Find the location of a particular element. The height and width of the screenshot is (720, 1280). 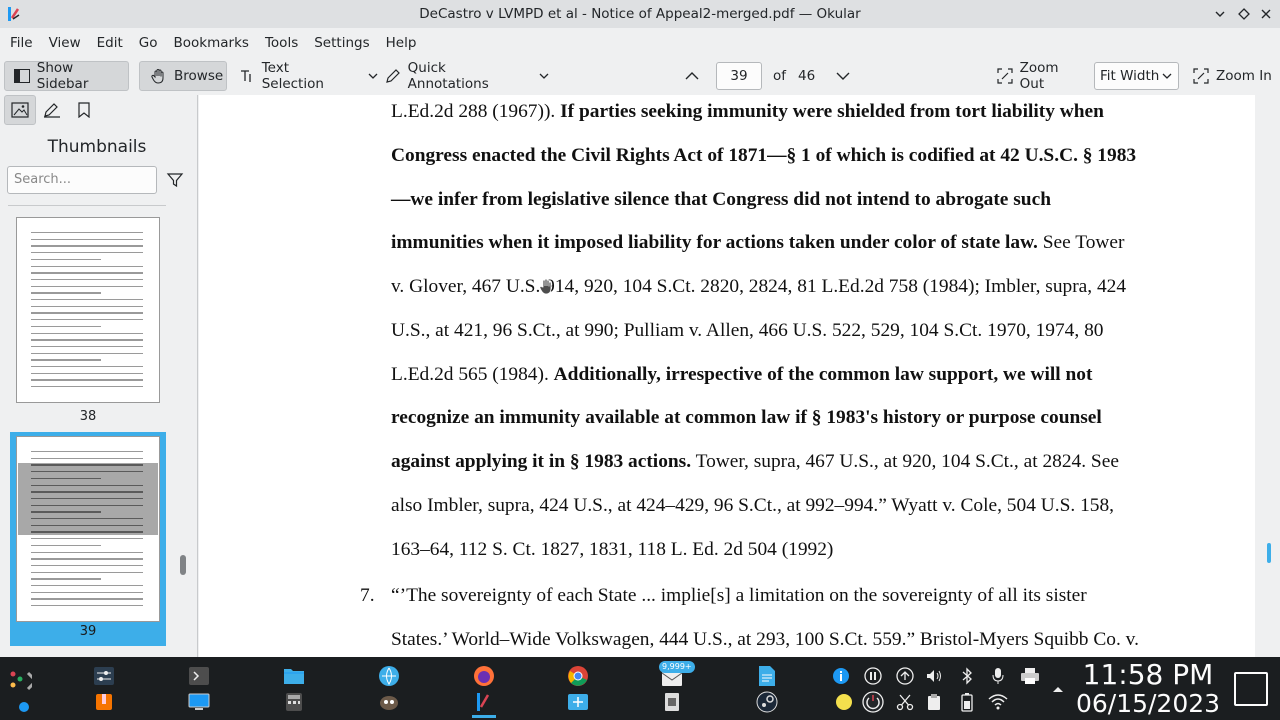

page-total: 46 is located at coordinates (807, 76).